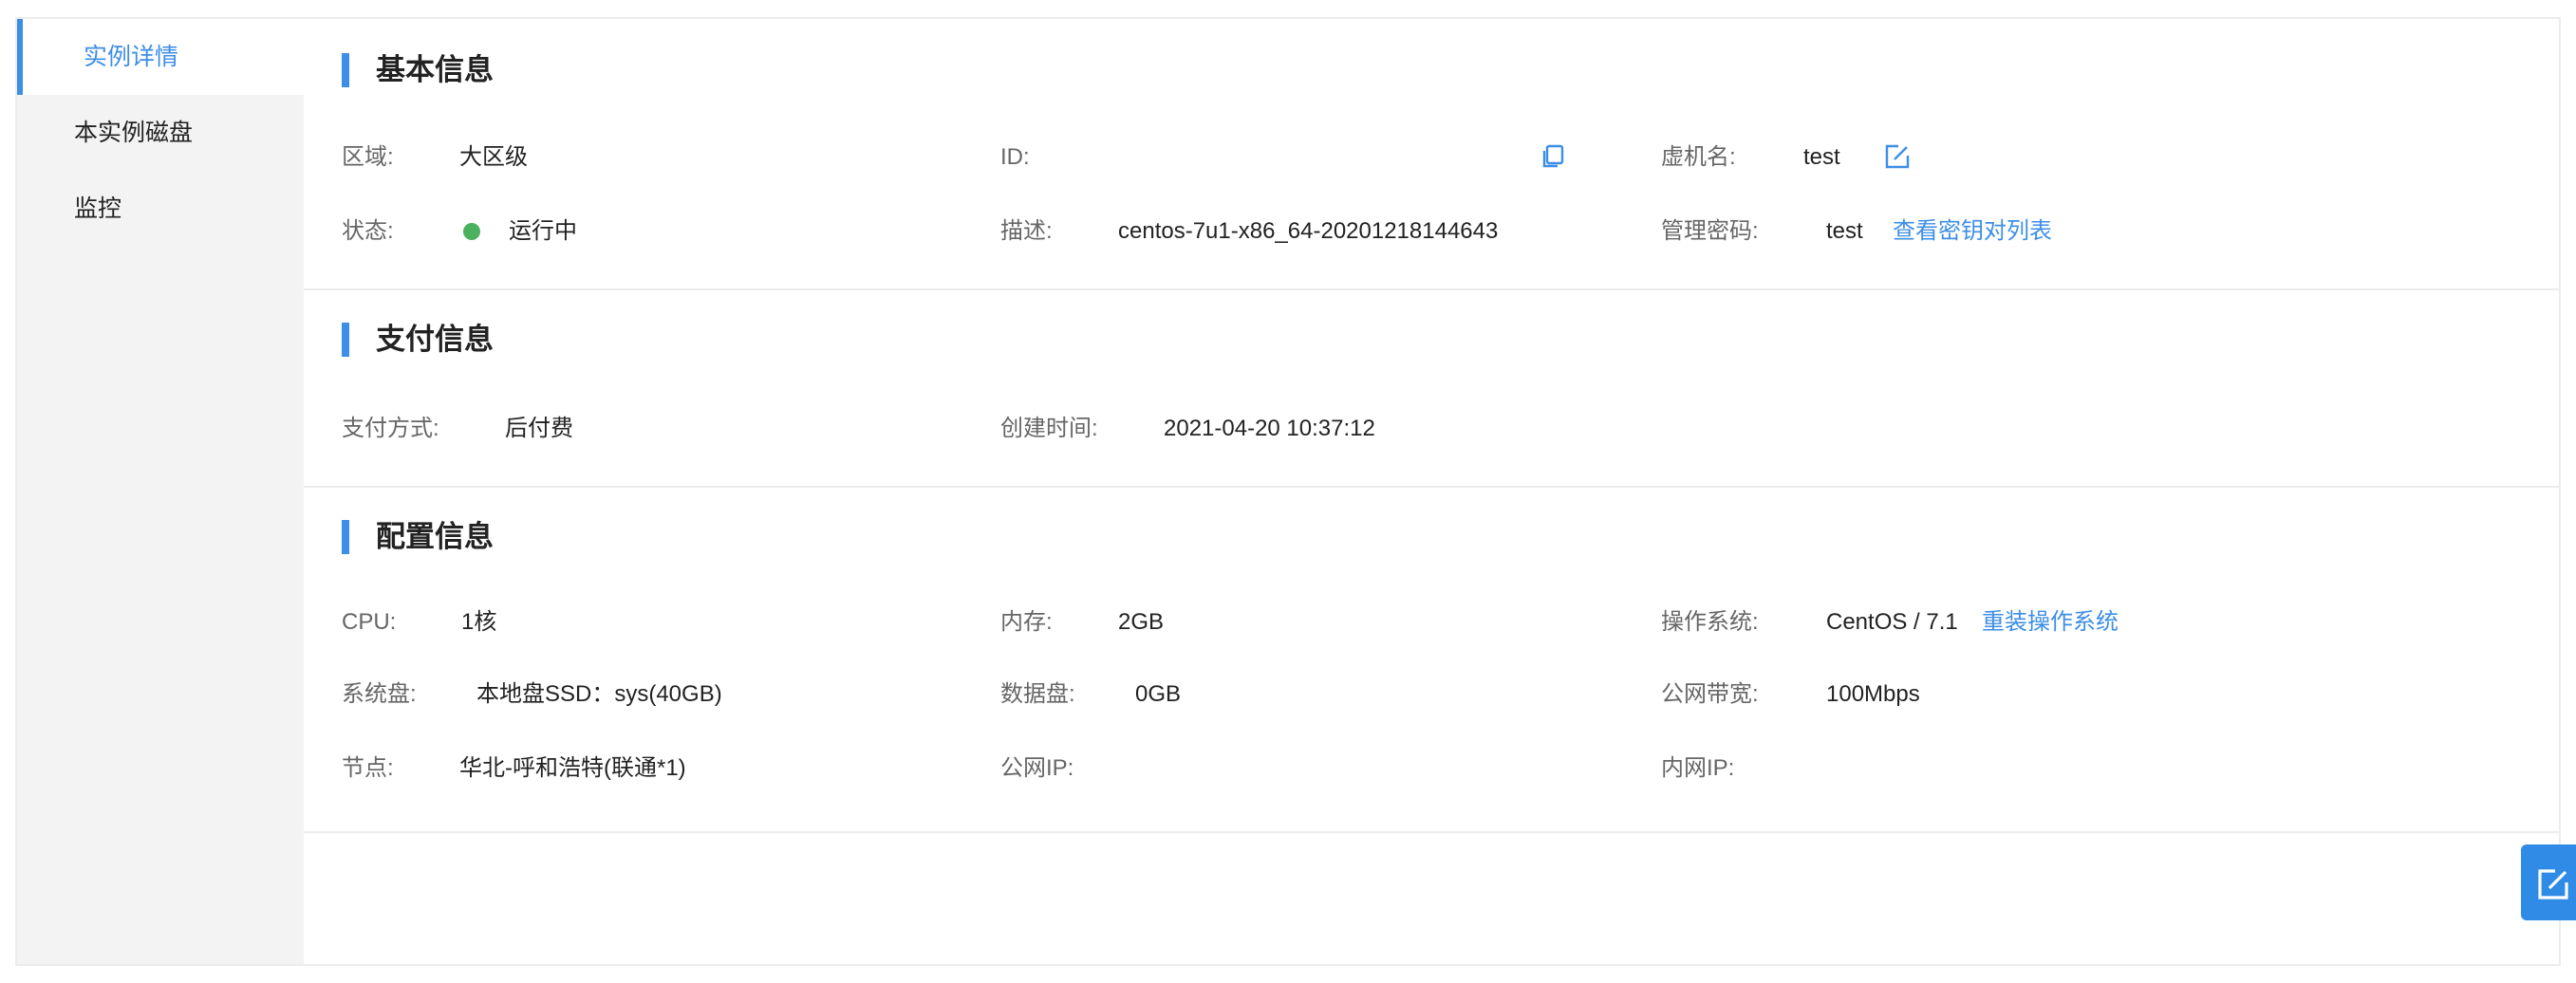  Describe the element at coordinates (539, 428) in the screenshot. I see `payment-method-value: 后付费` at that location.